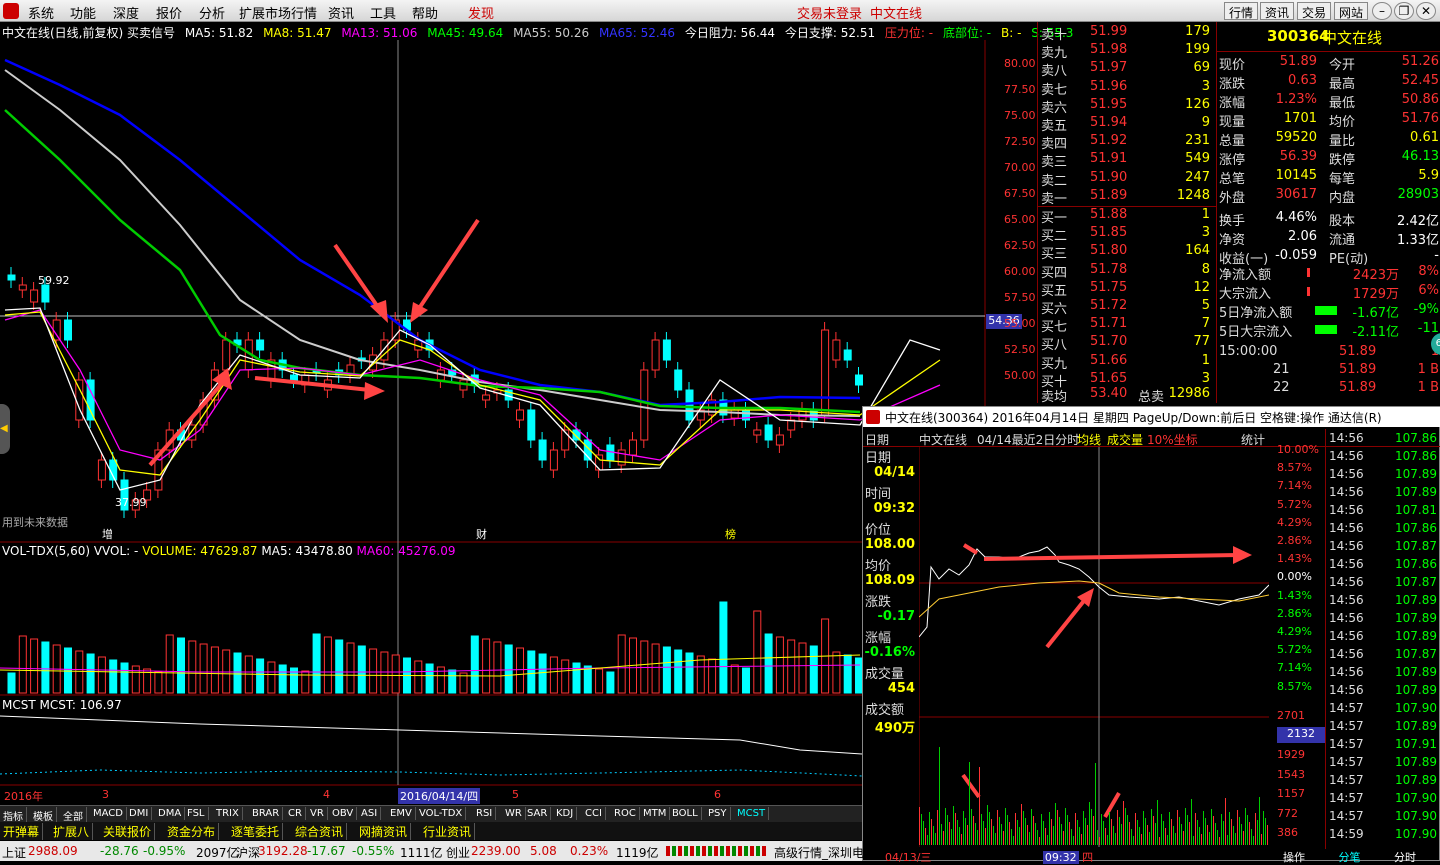 The width and height of the screenshot is (1440, 865). What do you see at coordinates (401, 813) in the screenshot?
I see `indicator-tab: EMV` at bounding box center [401, 813].